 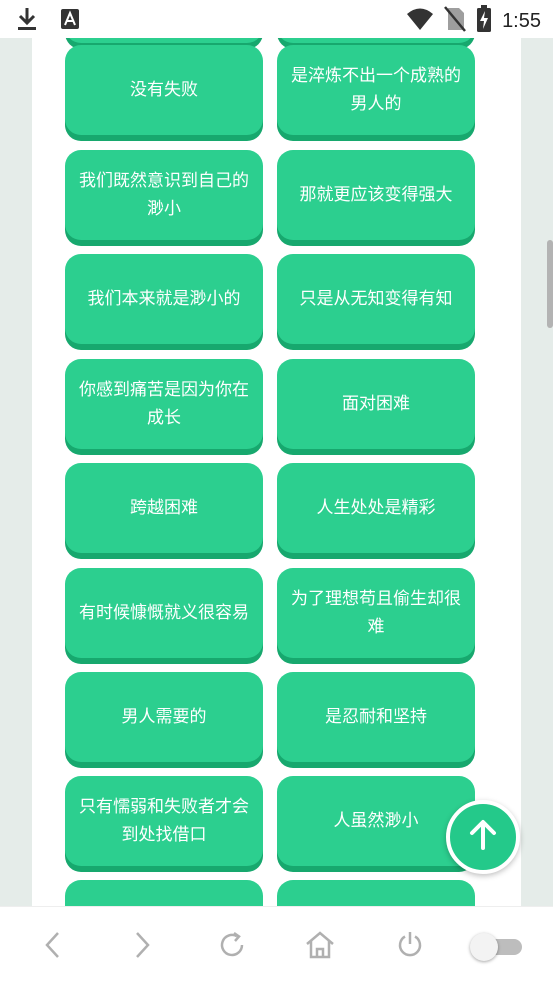 I want to click on quote-text: 有时候慷慨就义很容易, so click(x=164, y=613).